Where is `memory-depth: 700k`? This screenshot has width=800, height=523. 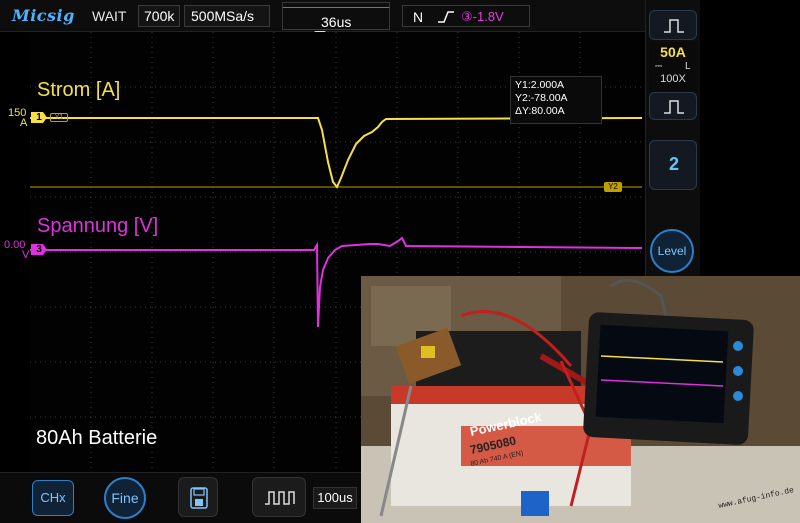 memory-depth: 700k is located at coordinates (159, 16).